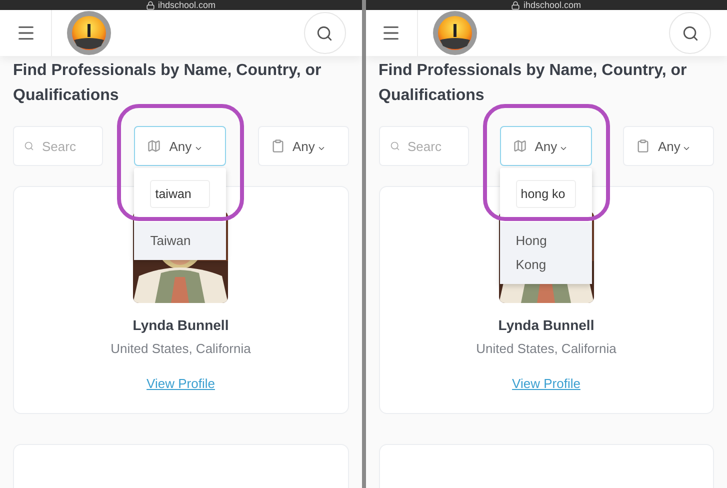  What do you see at coordinates (180, 194) in the screenshot?
I see `dropdown-search-field: taiwan` at bounding box center [180, 194].